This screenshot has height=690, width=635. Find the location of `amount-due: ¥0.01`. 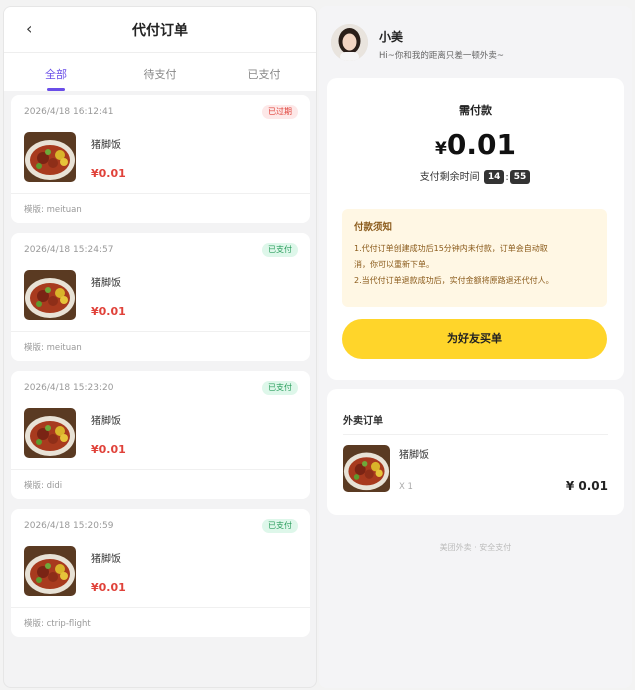

amount-due: ¥0.01 is located at coordinates (475, 144).